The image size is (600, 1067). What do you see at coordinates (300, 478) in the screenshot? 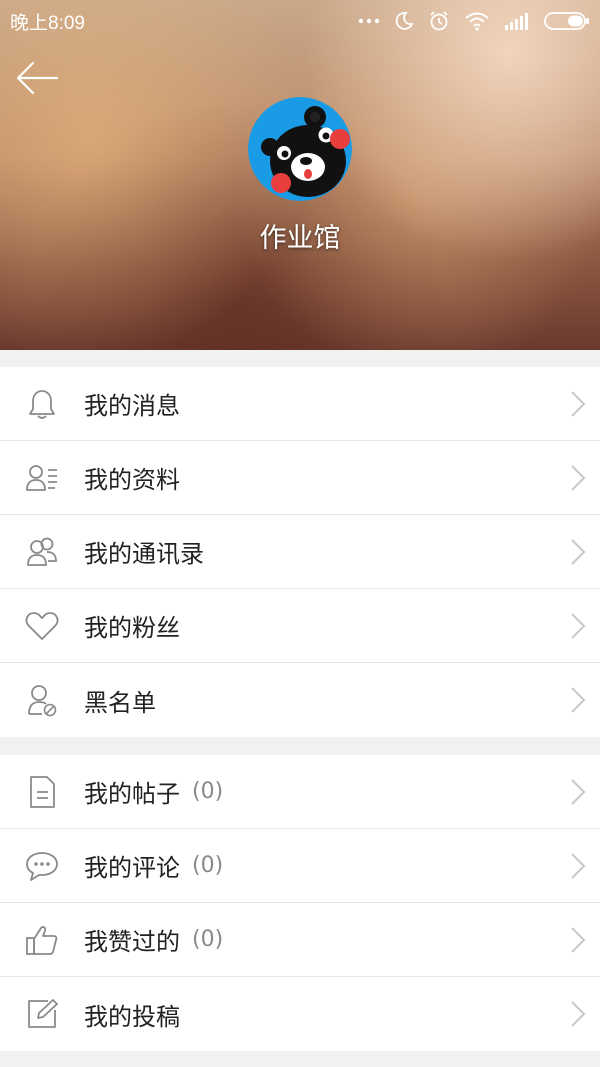
I see `menu-item-profile: 我的资料` at bounding box center [300, 478].